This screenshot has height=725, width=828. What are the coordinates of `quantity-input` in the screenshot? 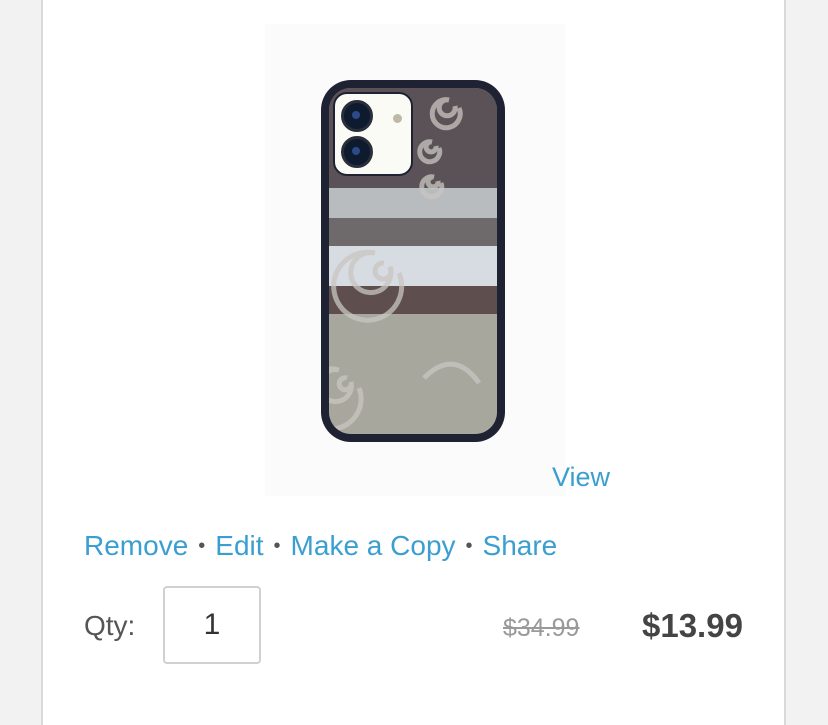 It's located at (212, 625).